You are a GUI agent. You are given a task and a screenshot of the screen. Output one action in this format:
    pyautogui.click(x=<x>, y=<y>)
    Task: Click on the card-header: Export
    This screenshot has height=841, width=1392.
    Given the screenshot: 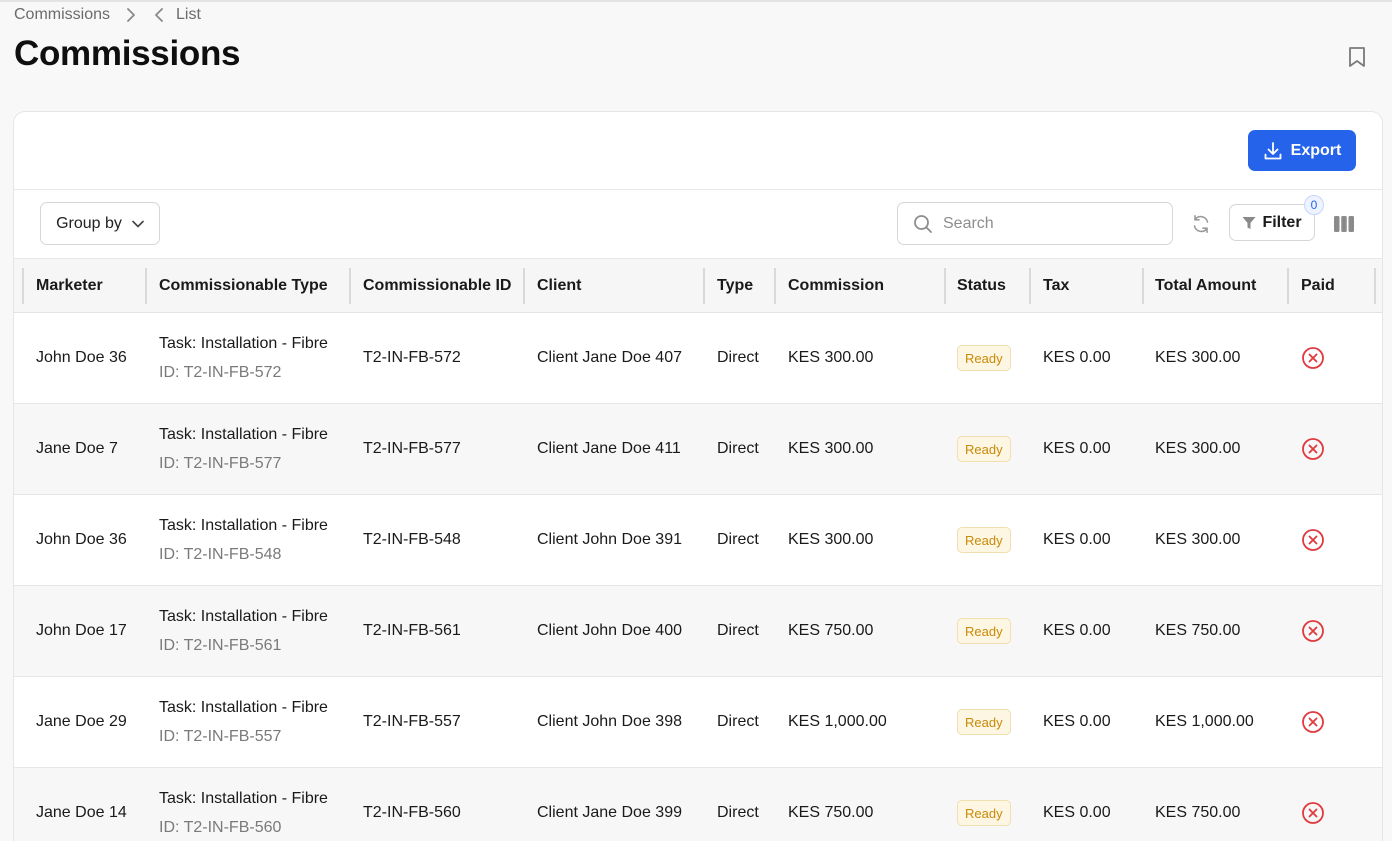 What is the action you would take?
    pyautogui.click(x=698, y=151)
    